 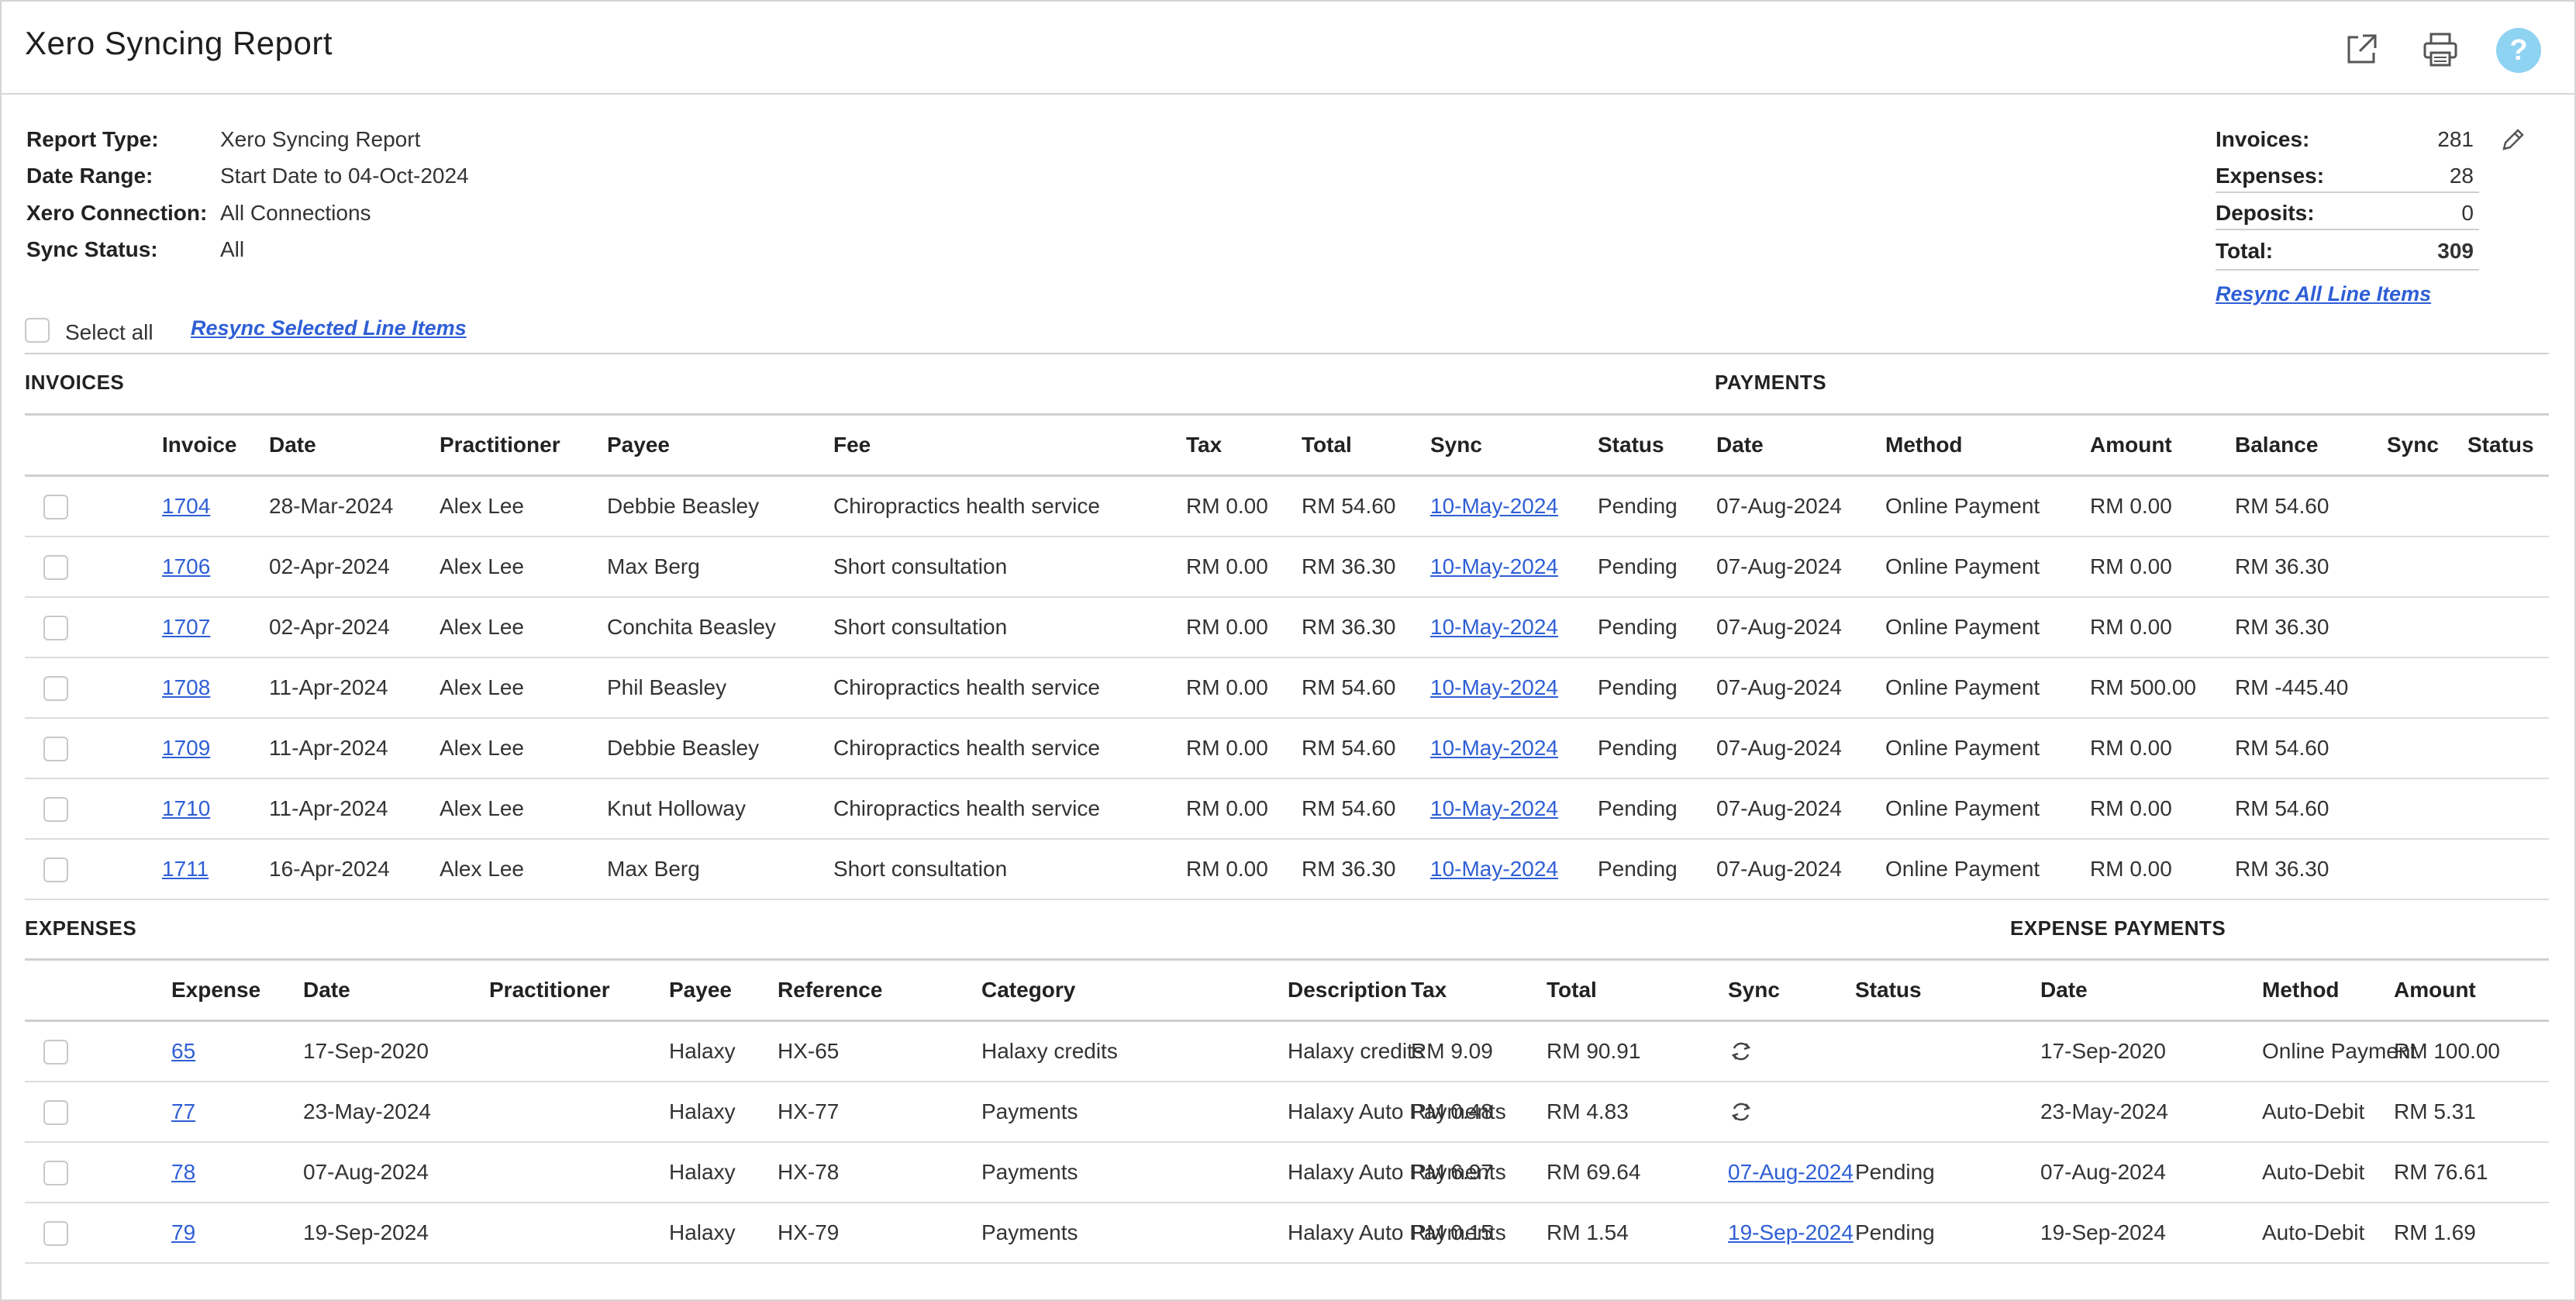 I want to click on sync-date-link: 19-Sep-2024, so click(x=1791, y=1232).